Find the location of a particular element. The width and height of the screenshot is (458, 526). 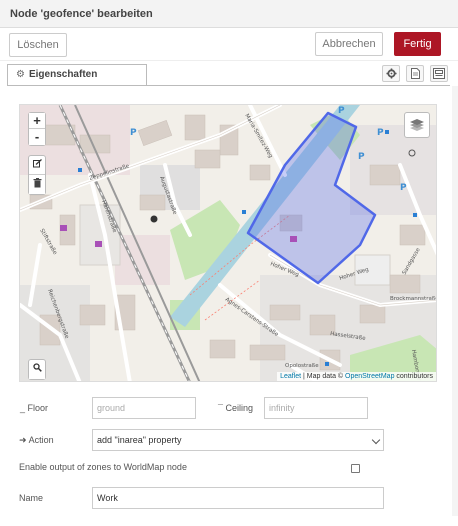

osm-link: OpenStreetMap is located at coordinates (369, 376).